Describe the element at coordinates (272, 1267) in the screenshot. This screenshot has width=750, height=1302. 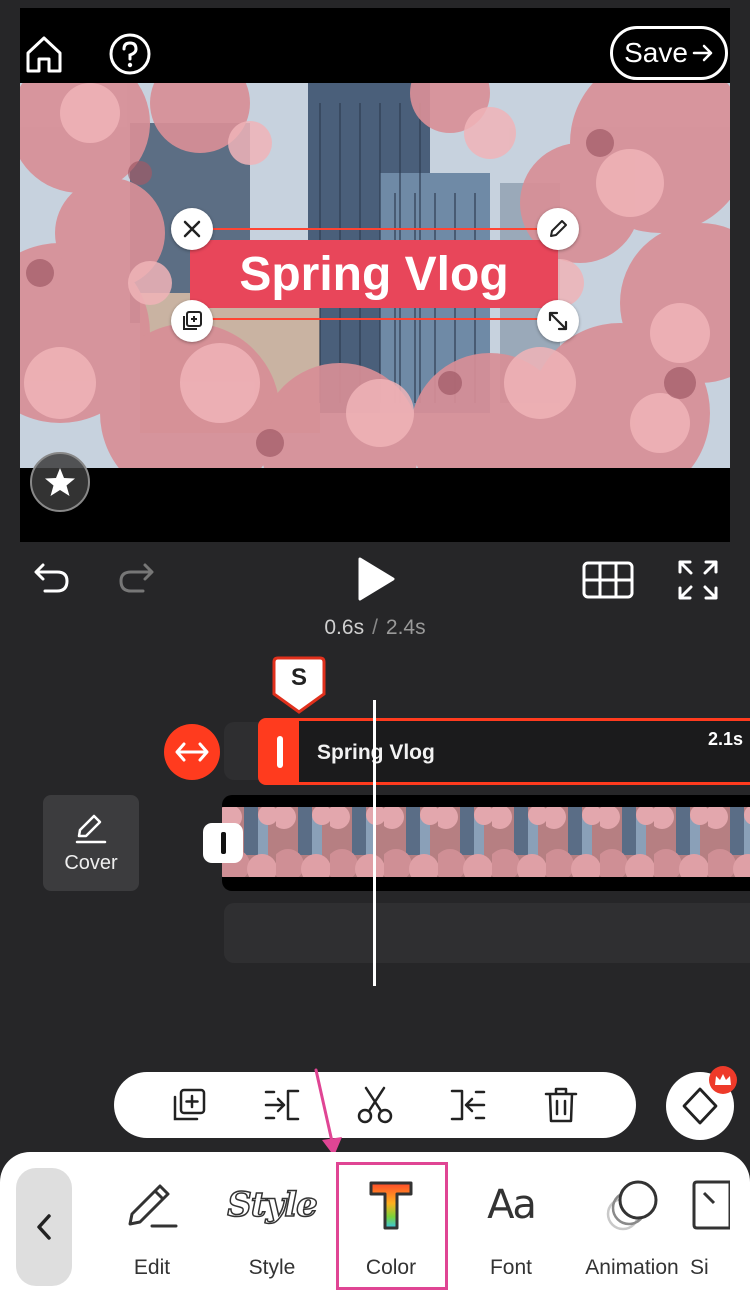
I see `tool-style-label: Style` at that location.